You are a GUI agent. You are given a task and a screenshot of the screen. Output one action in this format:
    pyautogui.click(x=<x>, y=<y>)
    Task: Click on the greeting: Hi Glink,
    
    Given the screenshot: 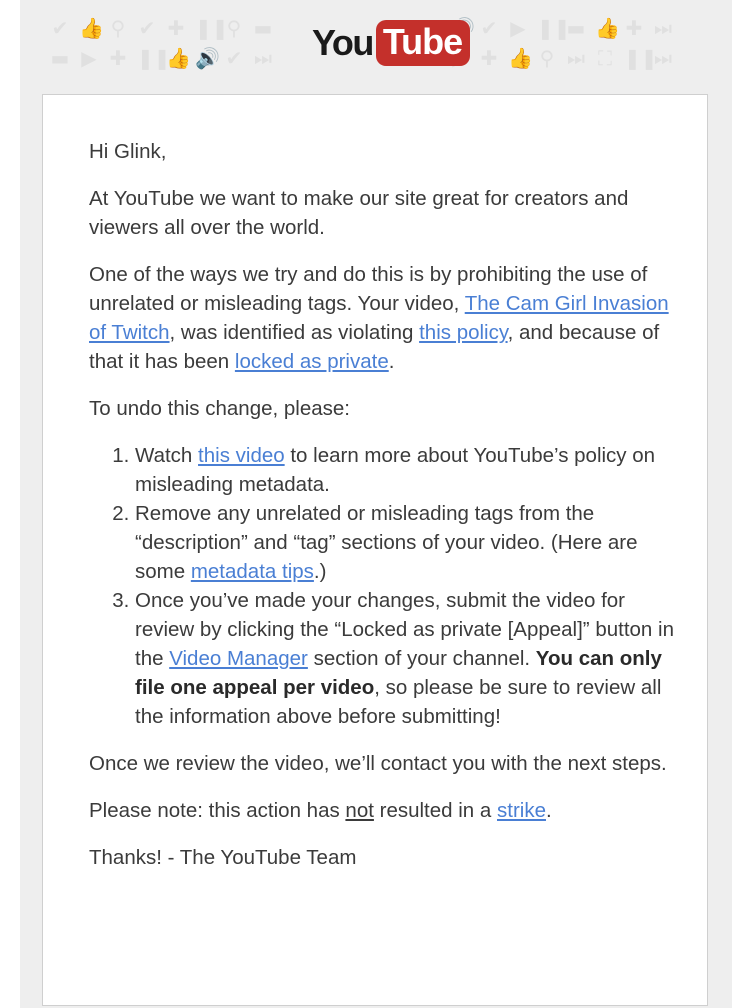 What is the action you would take?
    pyautogui.click(x=128, y=151)
    